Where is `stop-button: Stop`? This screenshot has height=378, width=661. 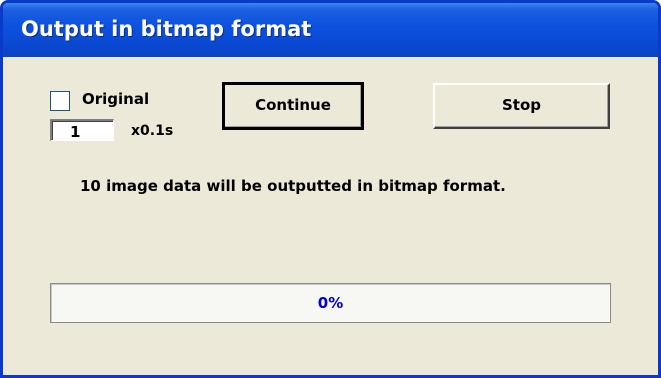 stop-button: Stop is located at coordinates (521, 106).